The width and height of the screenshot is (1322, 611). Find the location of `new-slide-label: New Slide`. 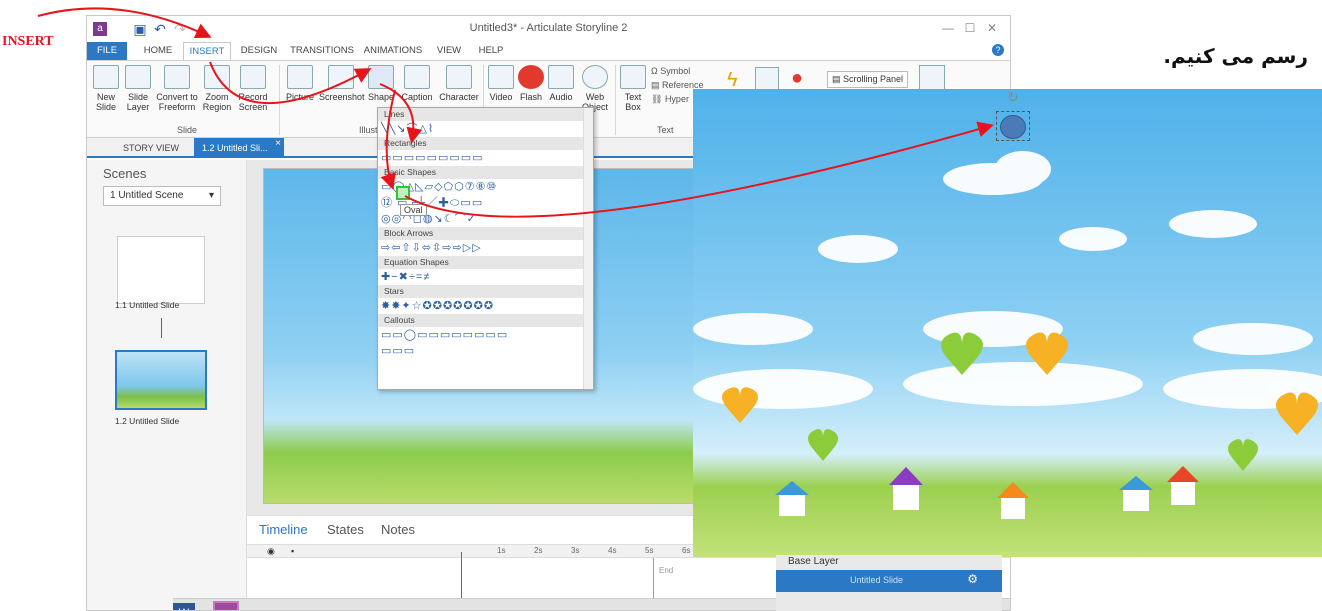

new-slide-label: New Slide is located at coordinates (105, 102).